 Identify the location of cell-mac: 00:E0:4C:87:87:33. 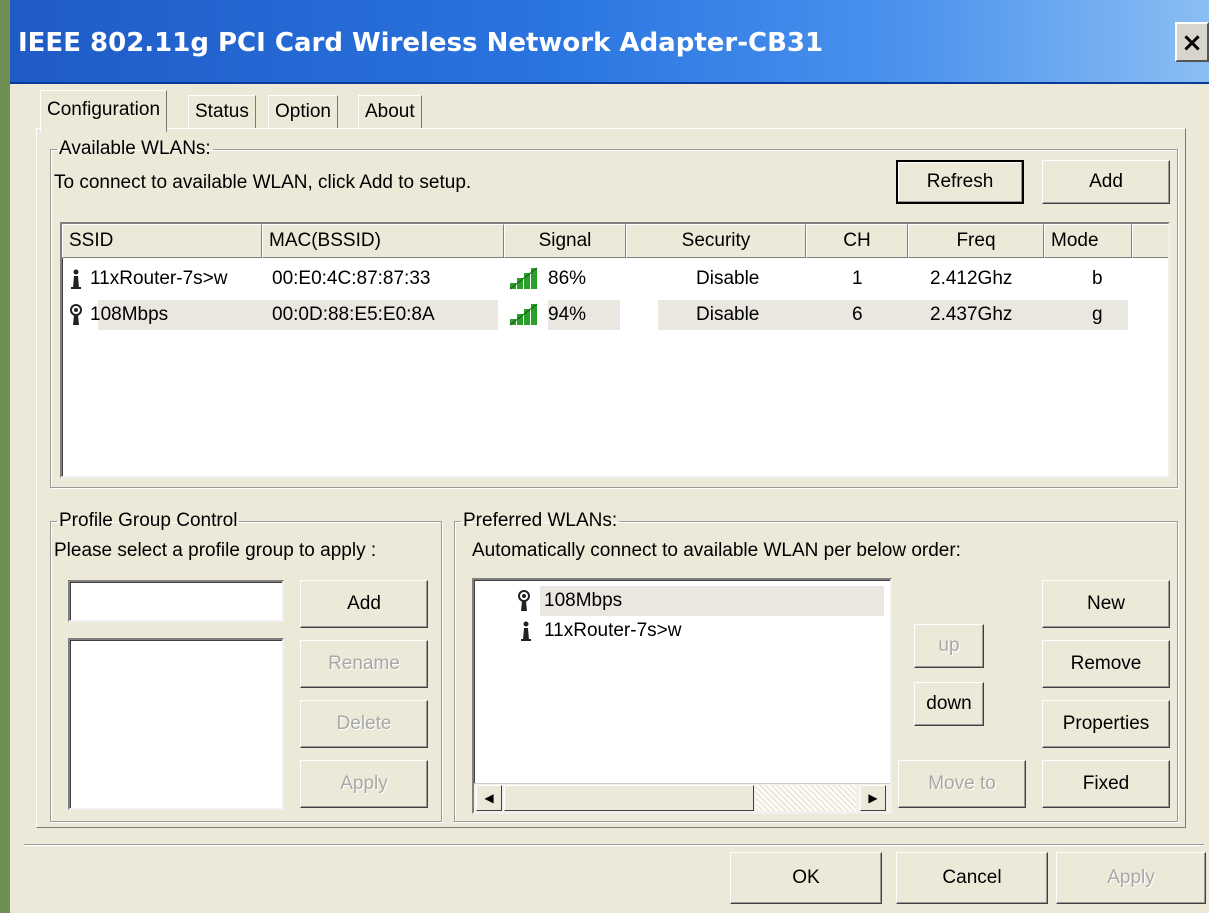
(351, 278).